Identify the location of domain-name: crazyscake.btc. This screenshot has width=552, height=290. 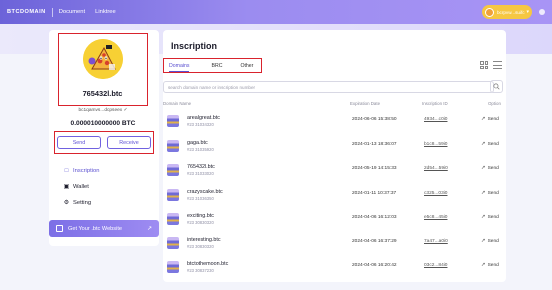
(205, 192).